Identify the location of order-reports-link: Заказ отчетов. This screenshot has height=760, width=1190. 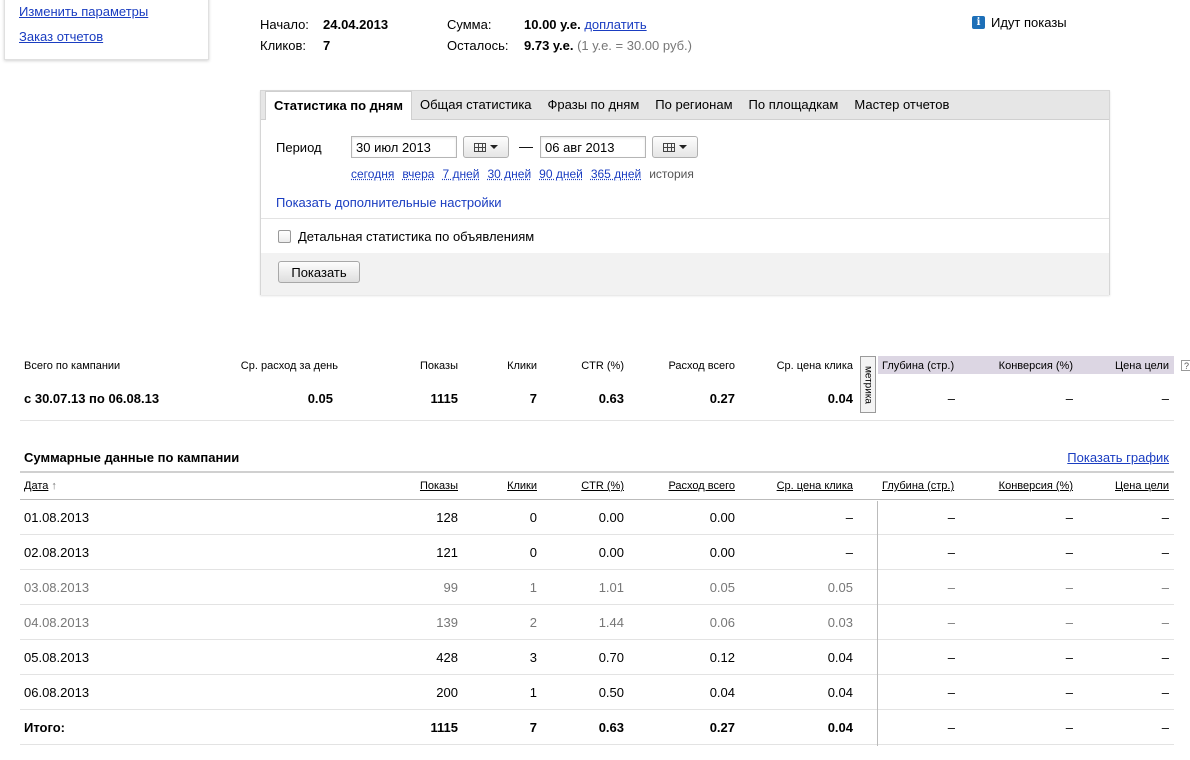
(61, 36).